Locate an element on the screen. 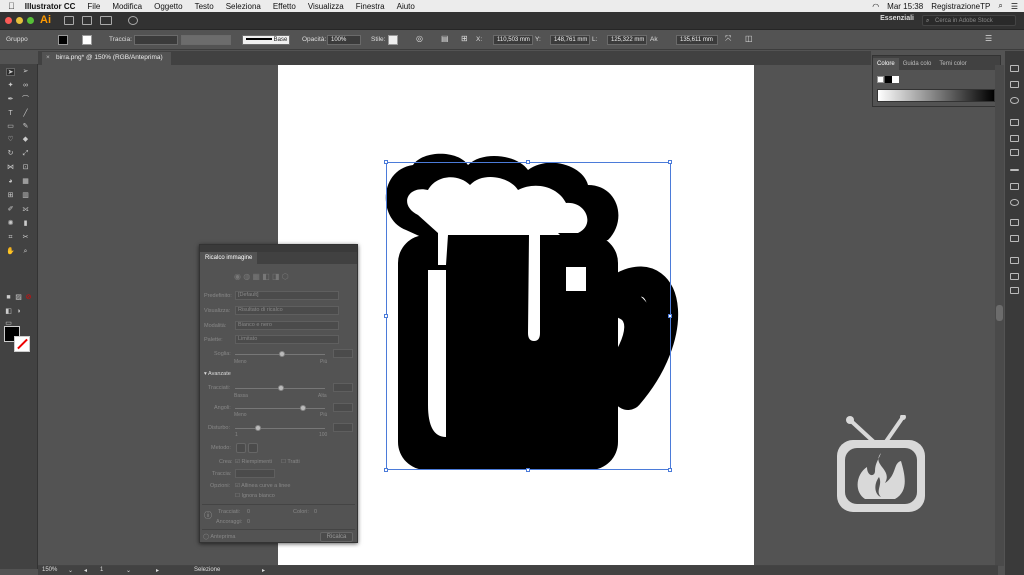 This screenshot has height=575, width=1024. stroke-swatch is located at coordinates (87, 40).